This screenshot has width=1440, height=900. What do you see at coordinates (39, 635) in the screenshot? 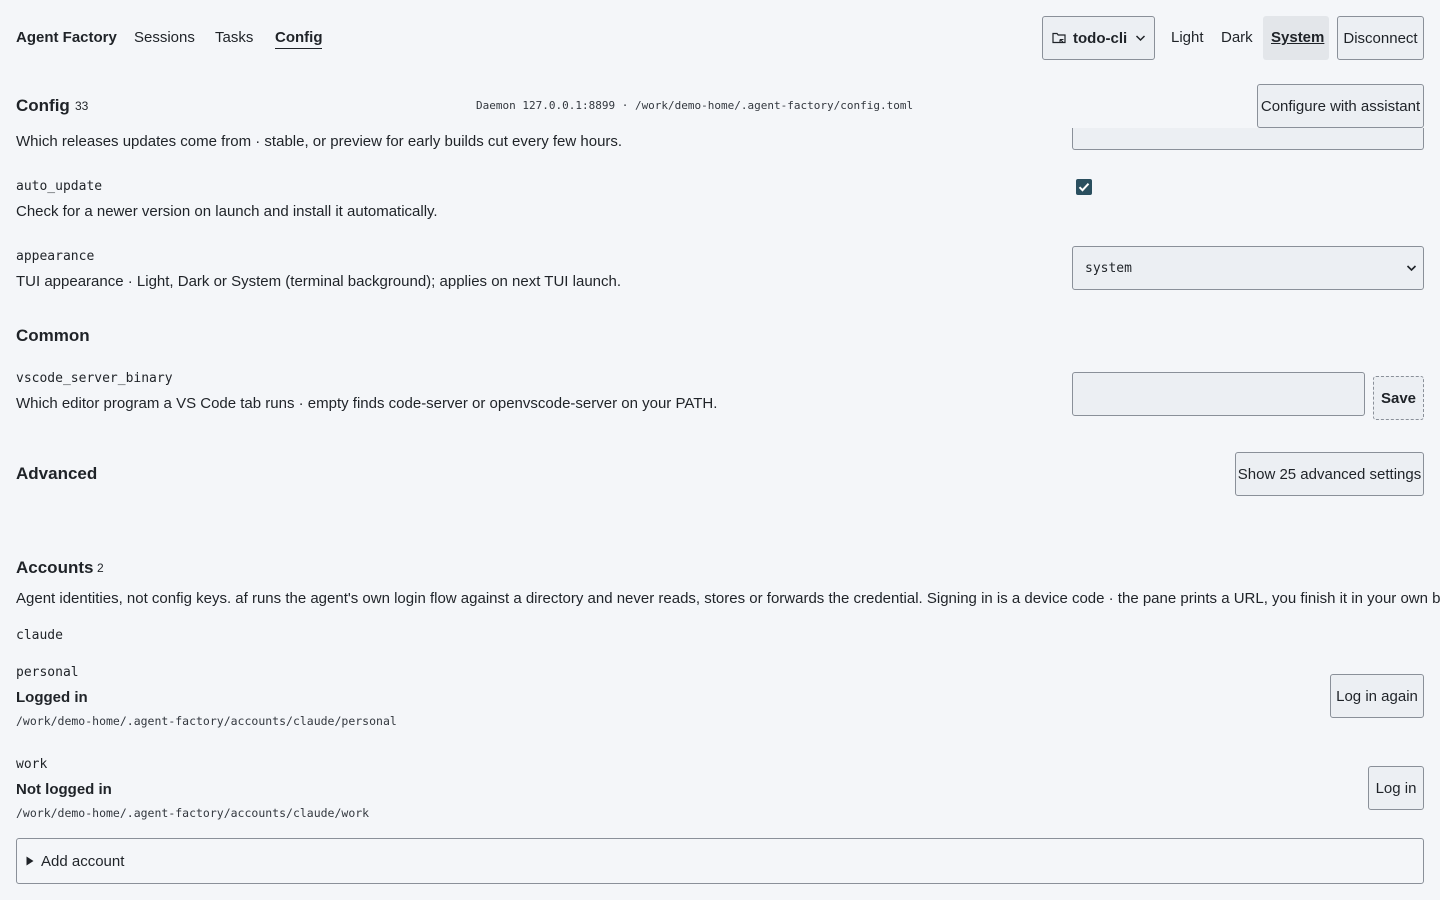
I see `account-agent-name: claude` at bounding box center [39, 635].